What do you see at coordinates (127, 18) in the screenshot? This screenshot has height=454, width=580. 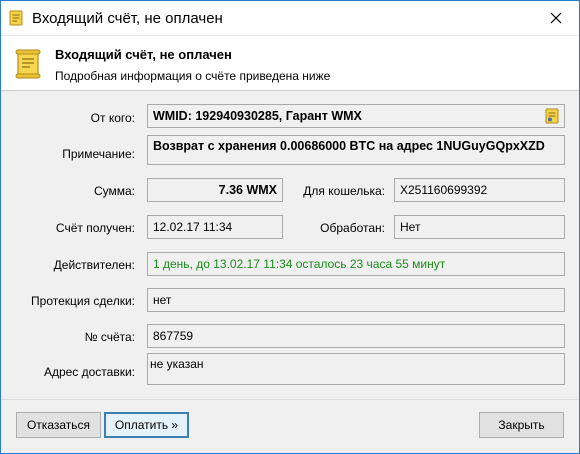 I see `window-title: Входящий счёт, не оплачен` at bounding box center [127, 18].